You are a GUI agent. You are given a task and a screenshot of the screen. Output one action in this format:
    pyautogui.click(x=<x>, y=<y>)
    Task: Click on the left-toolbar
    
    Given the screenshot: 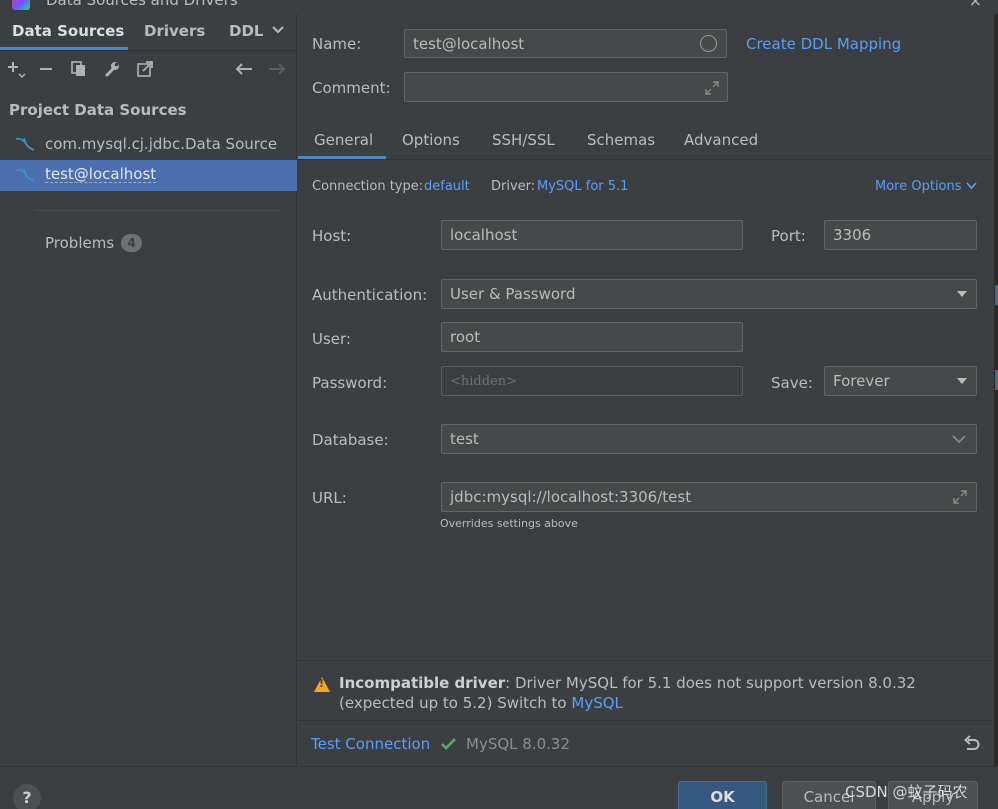 What is the action you would take?
    pyautogui.click(x=148, y=70)
    